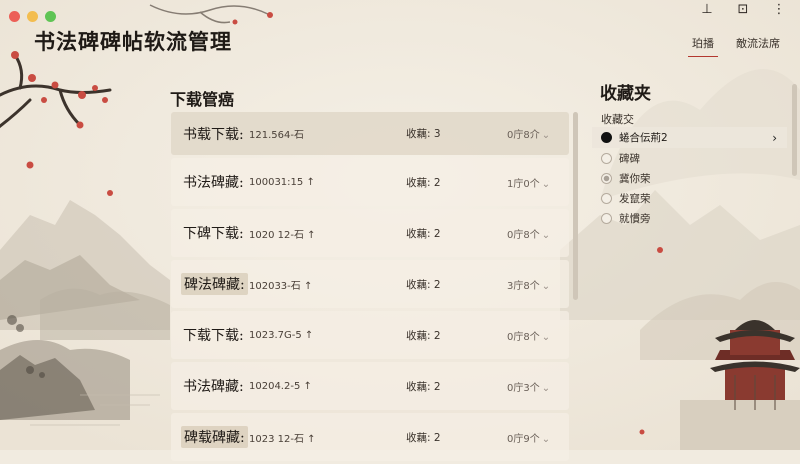 The width and height of the screenshot is (800, 464). Describe the element at coordinates (370, 386) in the screenshot. I see `download-row: 书法碑藏: 10204.2-5 ↑ 收藕: 2 0庁3个 ⌄` at that location.